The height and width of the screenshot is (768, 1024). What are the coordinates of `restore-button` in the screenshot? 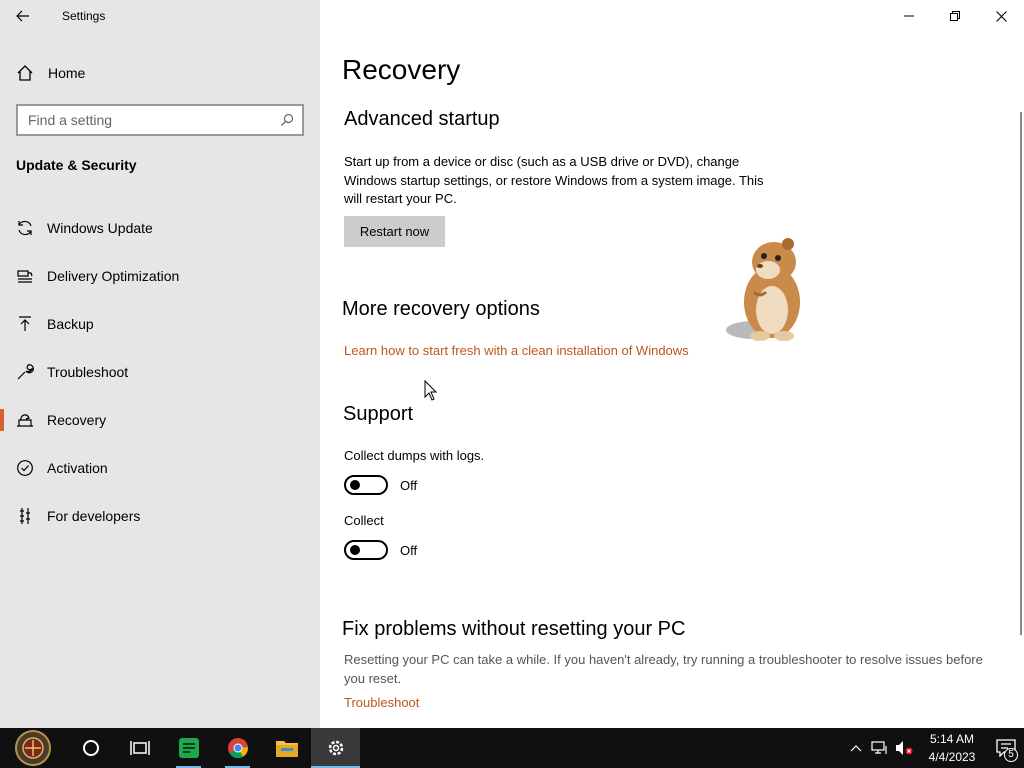 It's located at (955, 16).